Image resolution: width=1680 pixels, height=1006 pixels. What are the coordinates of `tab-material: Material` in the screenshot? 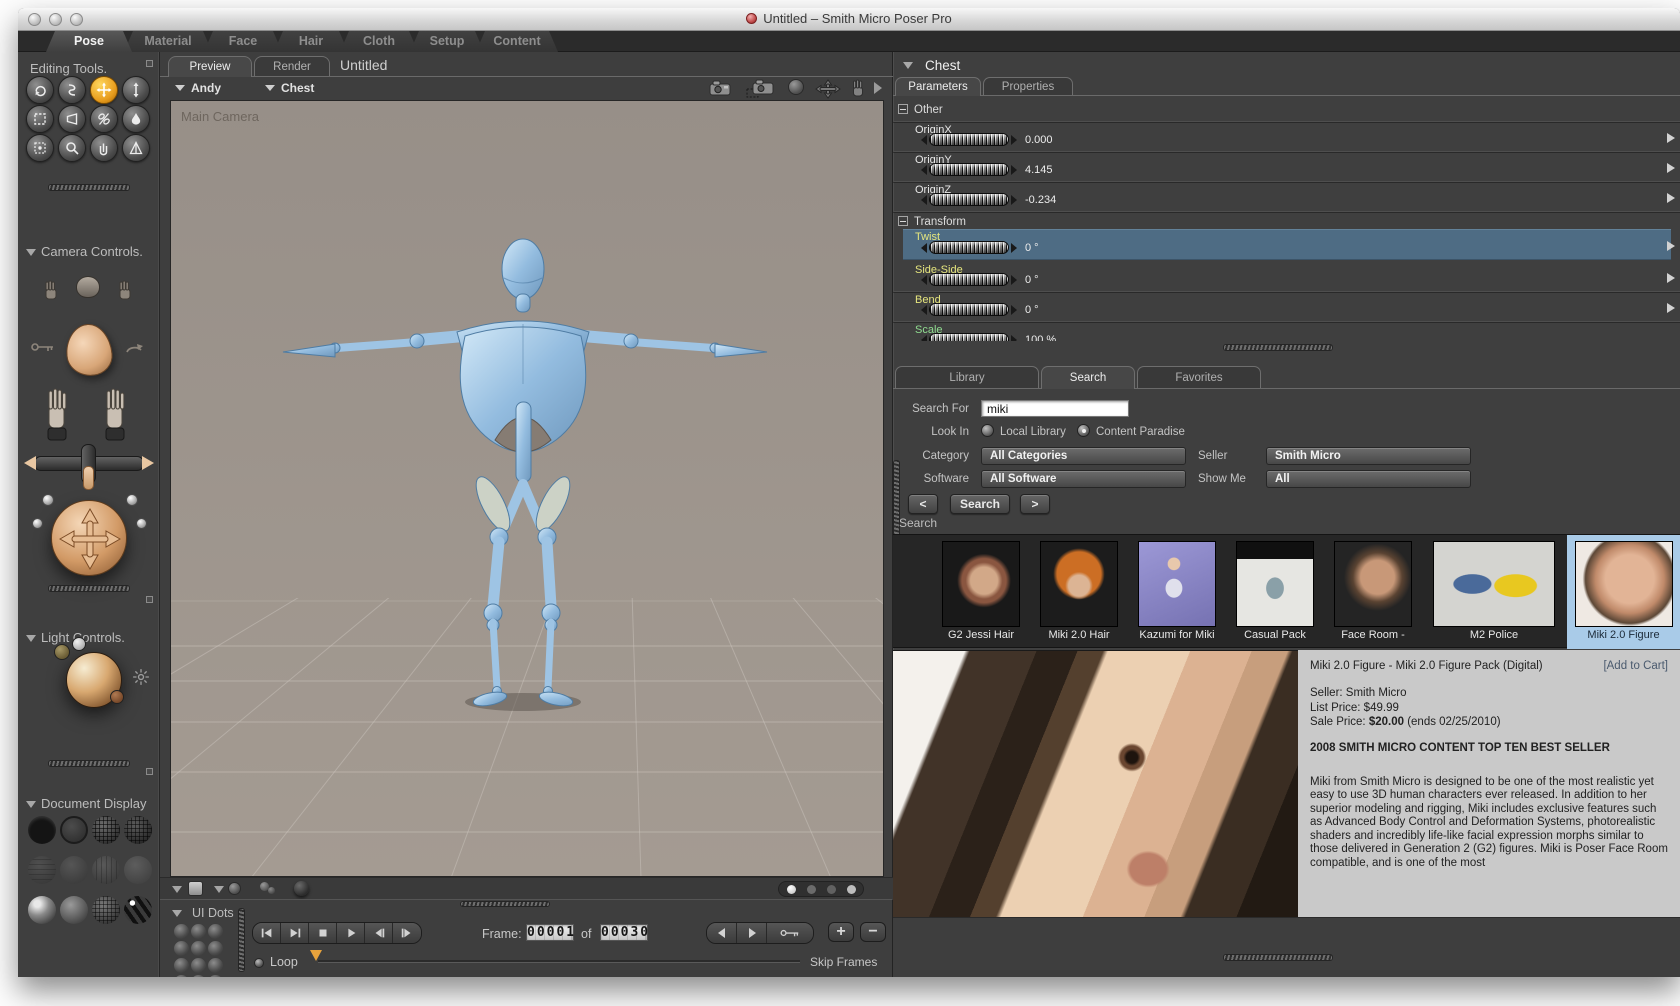 It's located at (168, 41).